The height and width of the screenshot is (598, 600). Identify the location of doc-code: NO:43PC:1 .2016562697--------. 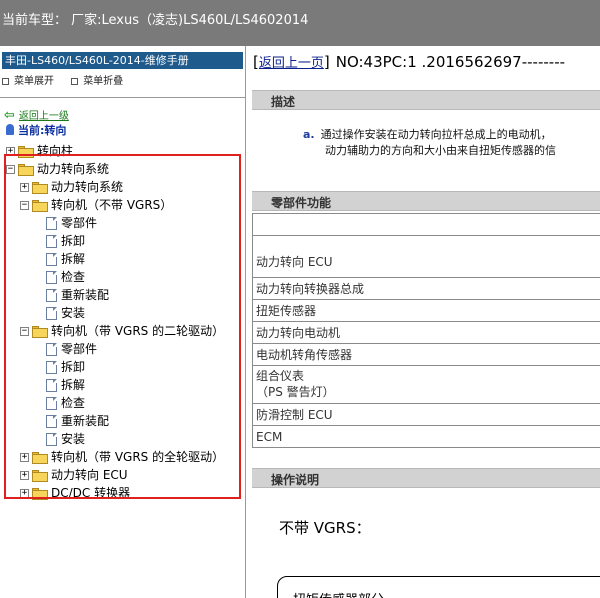
(450, 62).